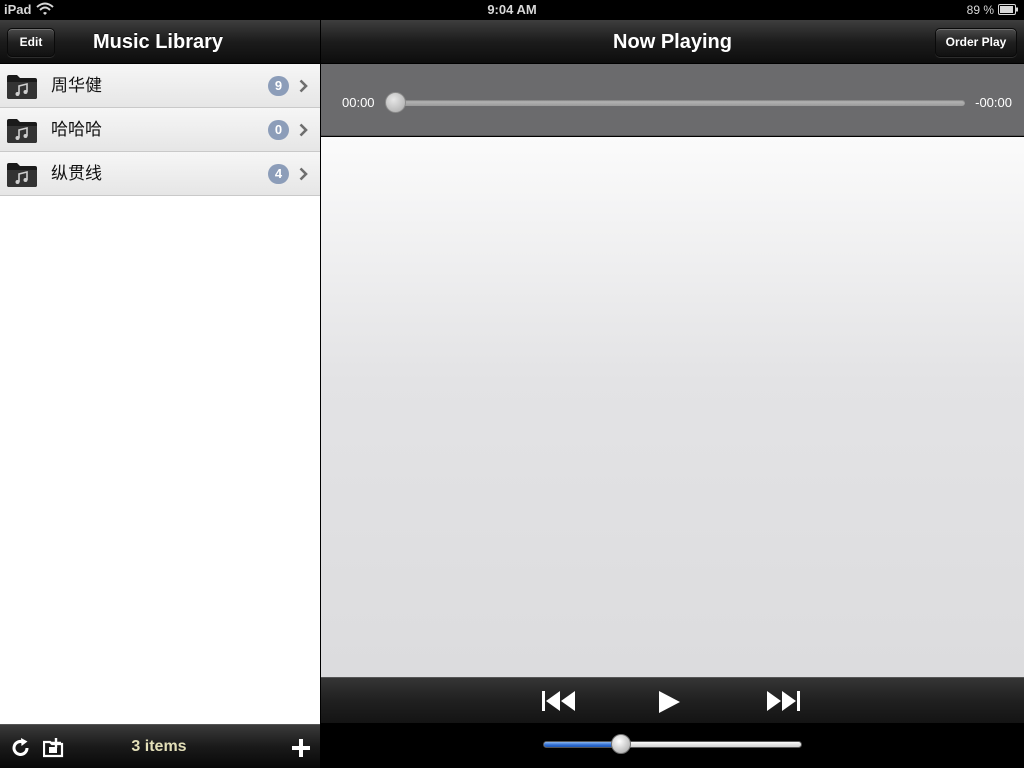 This screenshot has width=1024, height=768. I want to click on library-toolbar: 3 items, so click(160, 746).